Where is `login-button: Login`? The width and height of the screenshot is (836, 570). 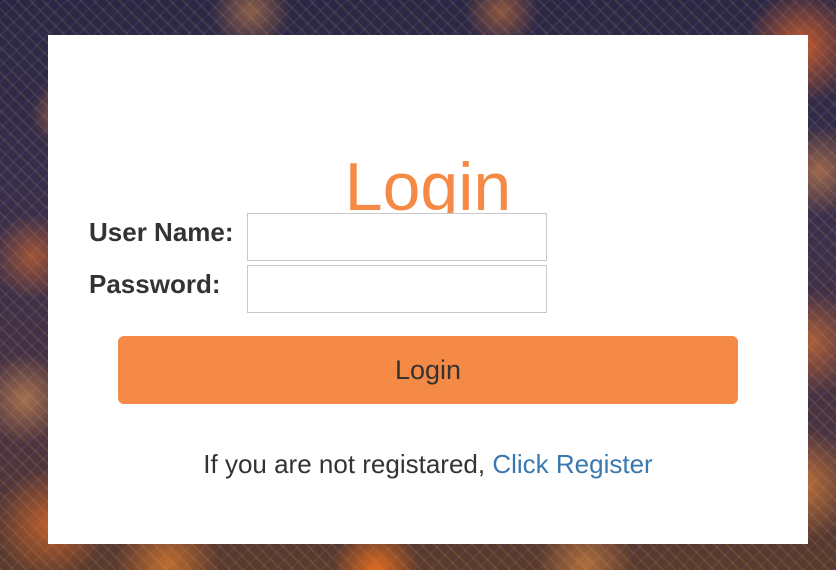 login-button: Login is located at coordinates (428, 370).